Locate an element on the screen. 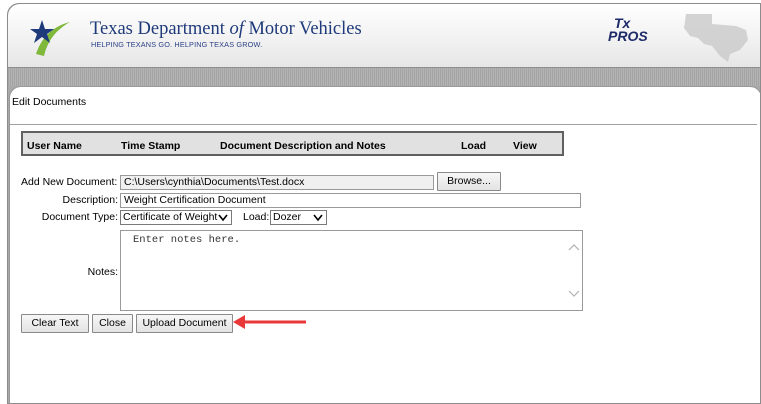  header-divider-band is located at coordinates (384, 77).